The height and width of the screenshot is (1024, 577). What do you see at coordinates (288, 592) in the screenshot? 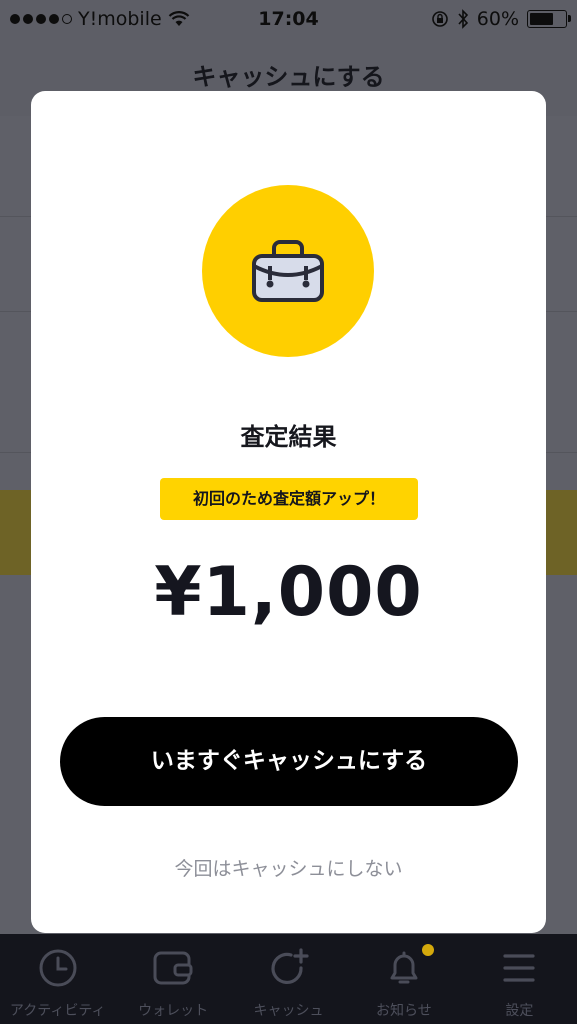
I see `assessed-amount: ¥1,000` at bounding box center [288, 592].